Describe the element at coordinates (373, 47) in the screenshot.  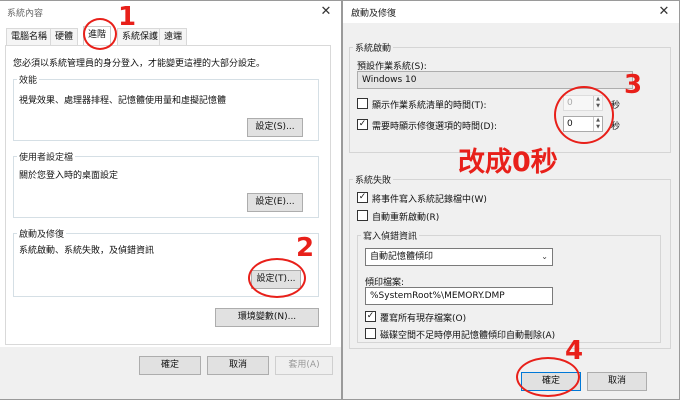
I see `system-startup-label: 系統啟動` at that location.